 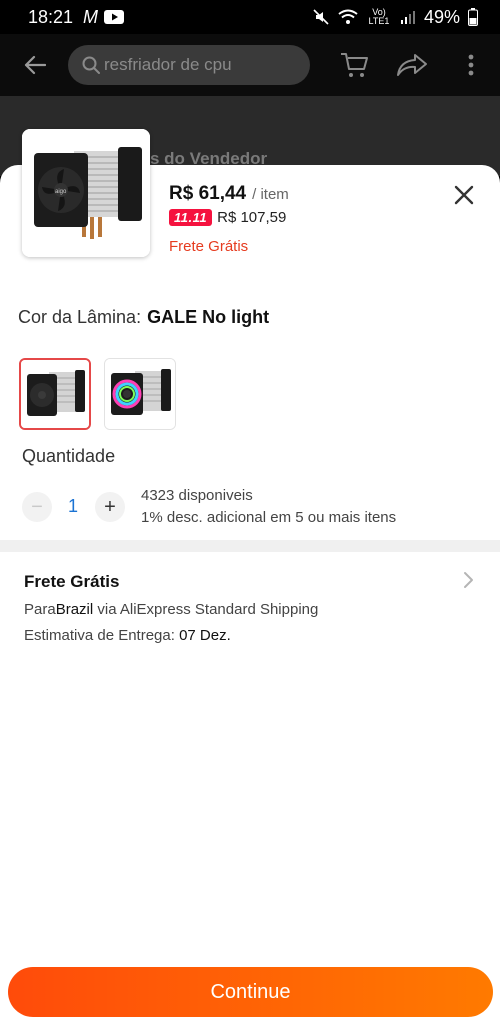 I want to click on share-button, so click(x=412, y=65).